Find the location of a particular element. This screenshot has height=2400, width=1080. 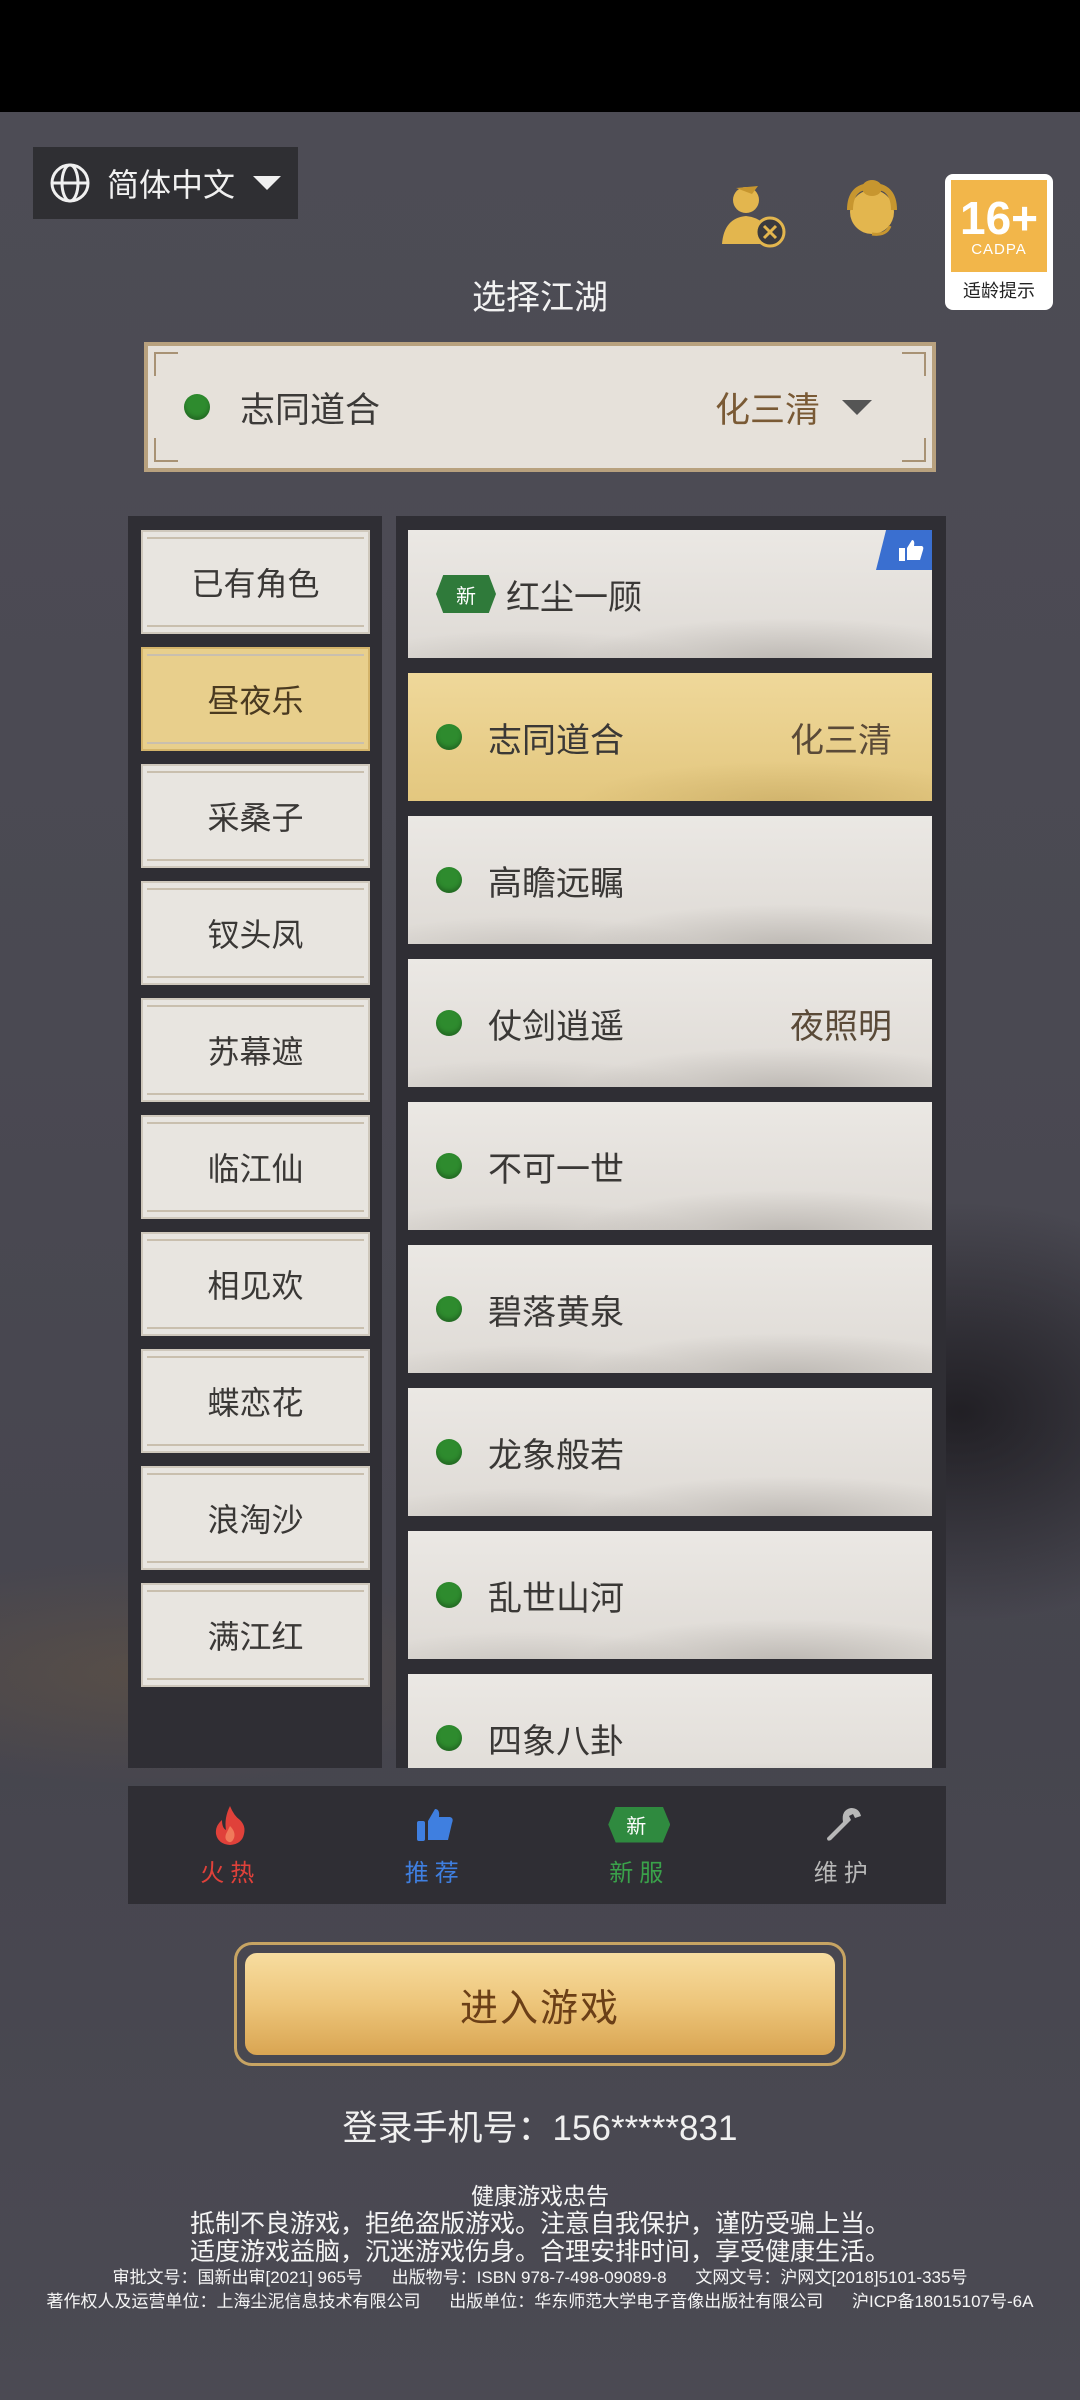

category-item: 临江仙 is located at coordinates (255, 1167).